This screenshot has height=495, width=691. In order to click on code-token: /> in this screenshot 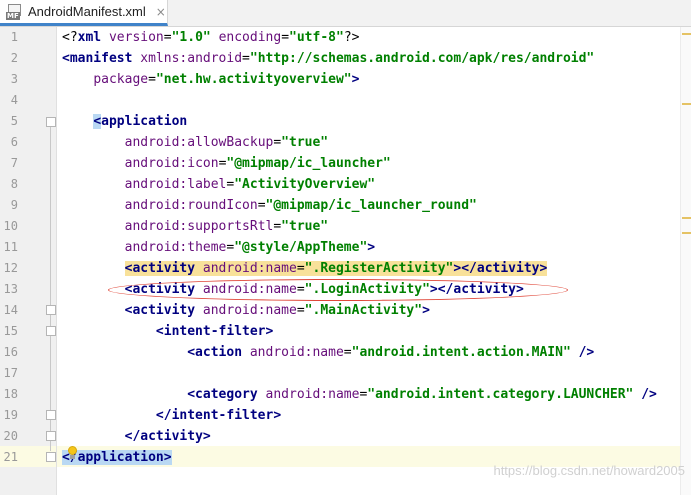, I will do `click(645, 394)`.